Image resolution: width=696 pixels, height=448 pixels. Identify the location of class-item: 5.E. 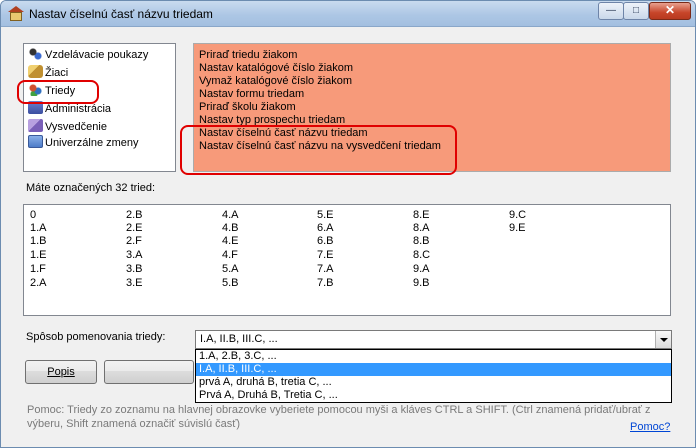
(325, 215).